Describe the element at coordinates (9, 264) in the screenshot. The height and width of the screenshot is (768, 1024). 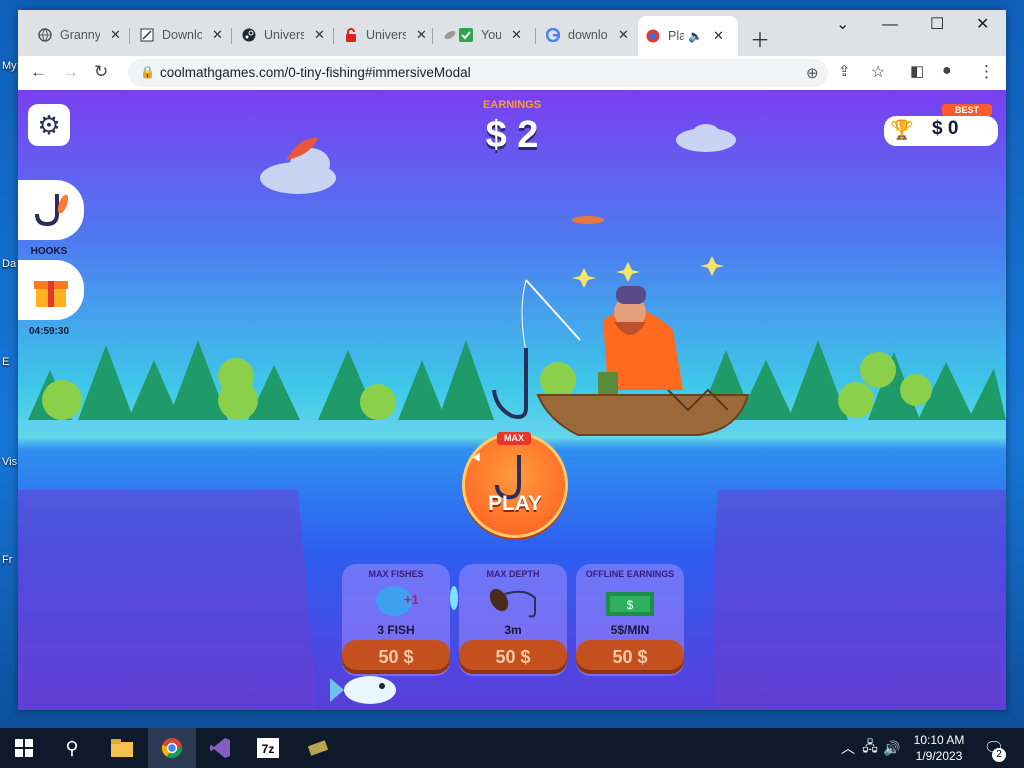
I see `desktop-icon-label: Da` at that location.